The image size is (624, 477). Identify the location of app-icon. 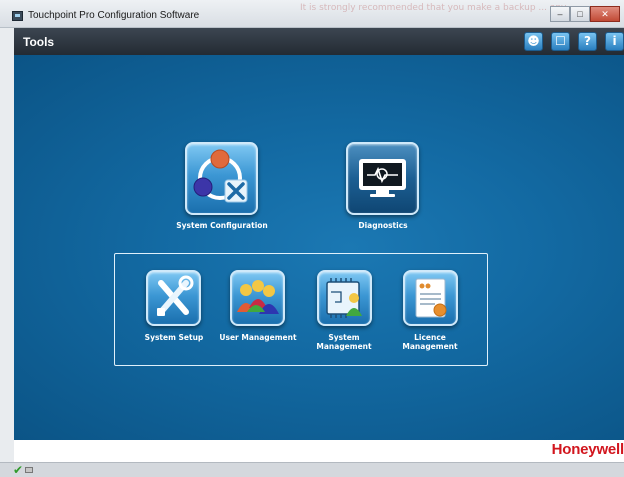
(17, 16).